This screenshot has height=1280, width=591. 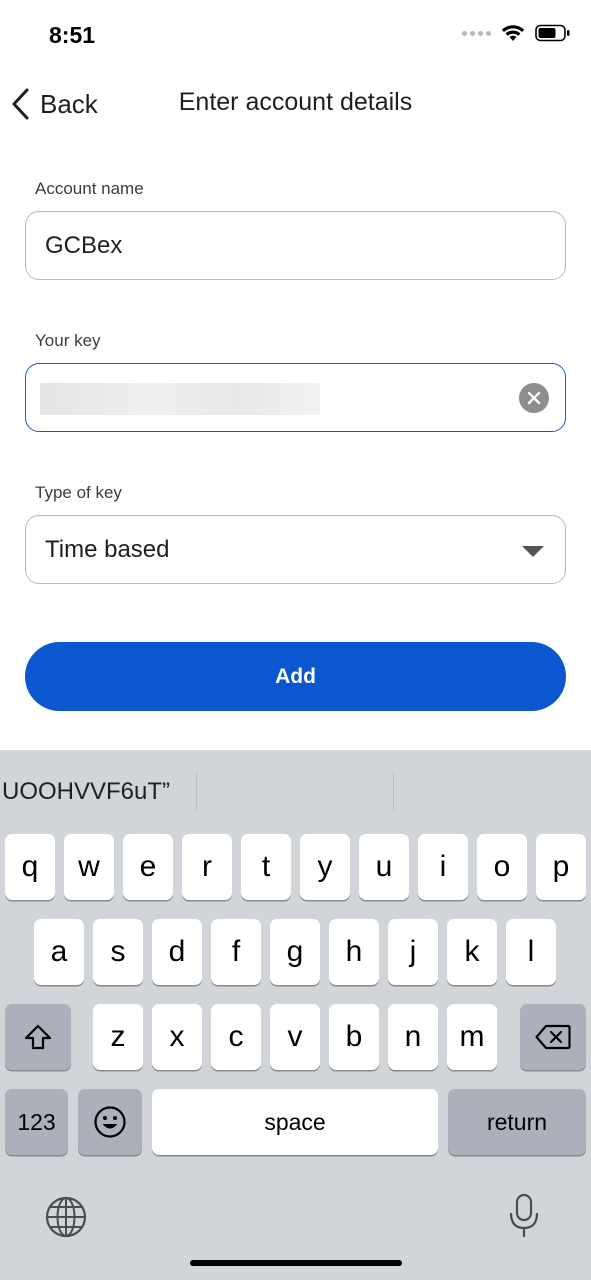 What do you see at coordinates (180, 399) in the screenshot?
I see `redacted-key-value` at bounding box center [180, 399].